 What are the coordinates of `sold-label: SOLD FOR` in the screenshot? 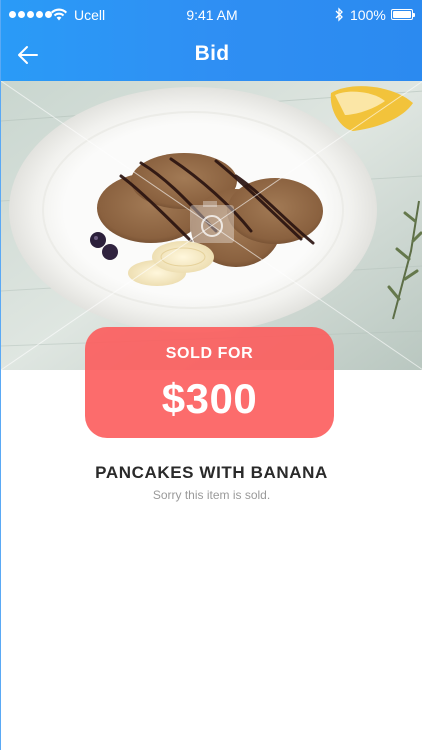 It's located at (209, 353).